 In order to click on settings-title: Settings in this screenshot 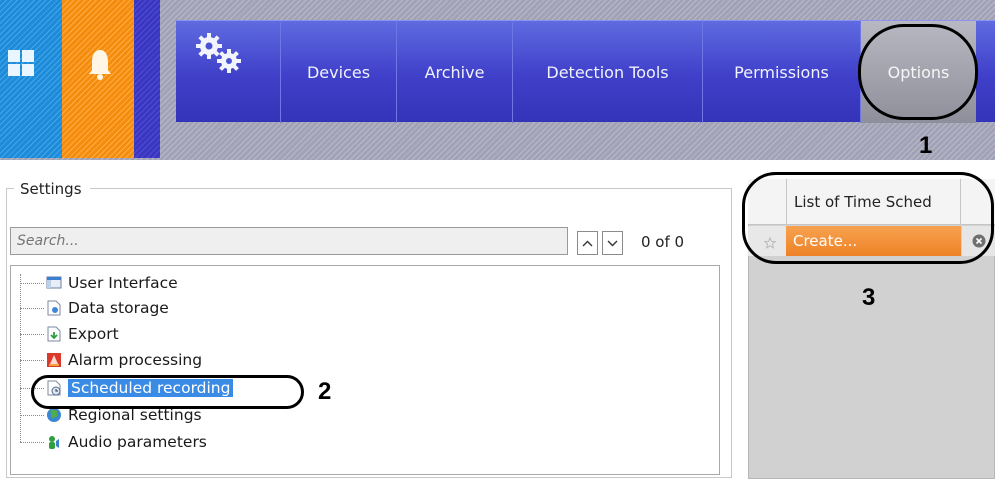, I will do `click(52, 189)`.